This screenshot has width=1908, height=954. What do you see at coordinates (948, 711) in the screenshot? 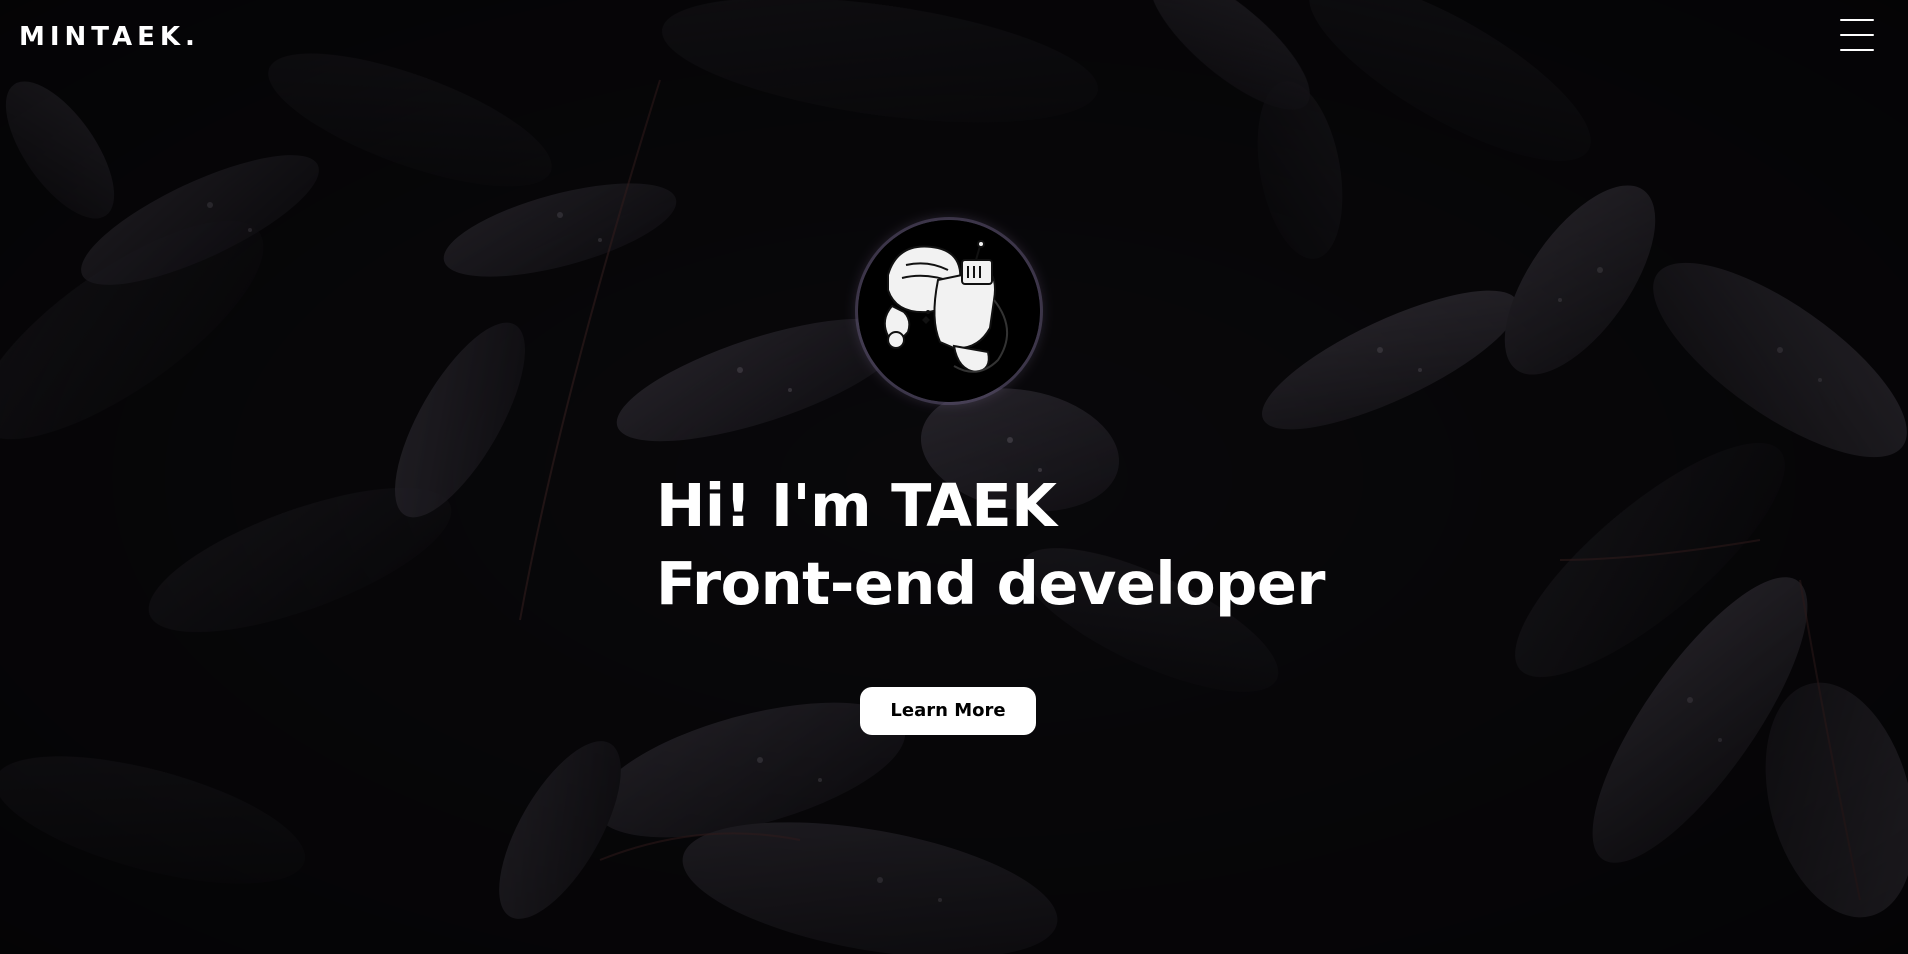
I see `learn-more-button: Learn More` at bounding box center [948, 711].